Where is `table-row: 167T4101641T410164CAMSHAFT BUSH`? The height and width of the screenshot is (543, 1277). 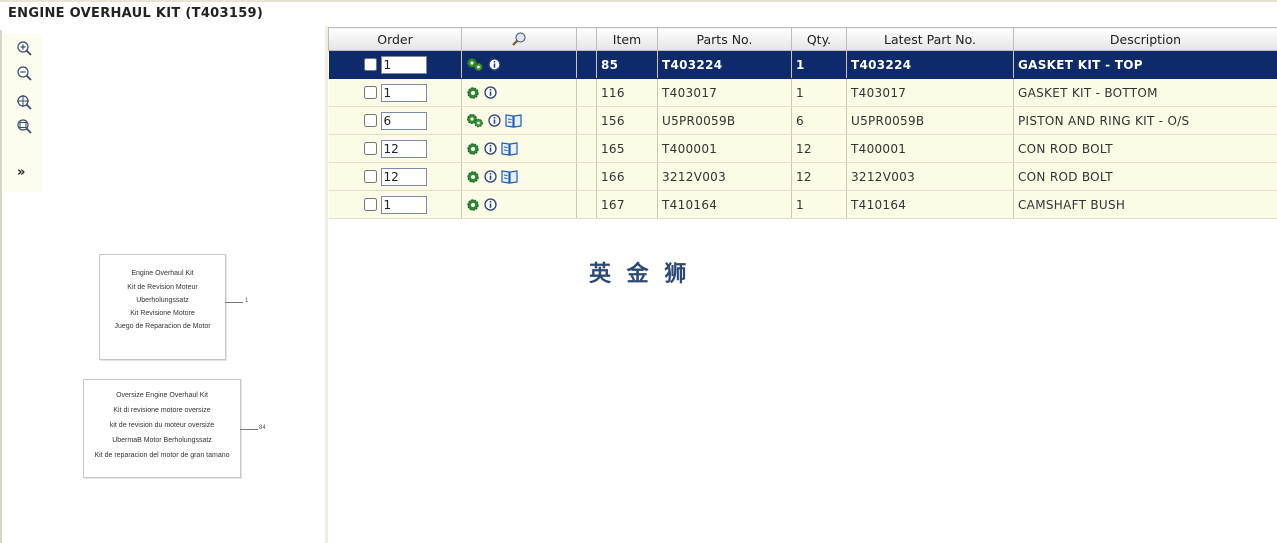 table-row: 167T4101641T410164CAMSHAFT BUSH is located at coordinates (802, 204).